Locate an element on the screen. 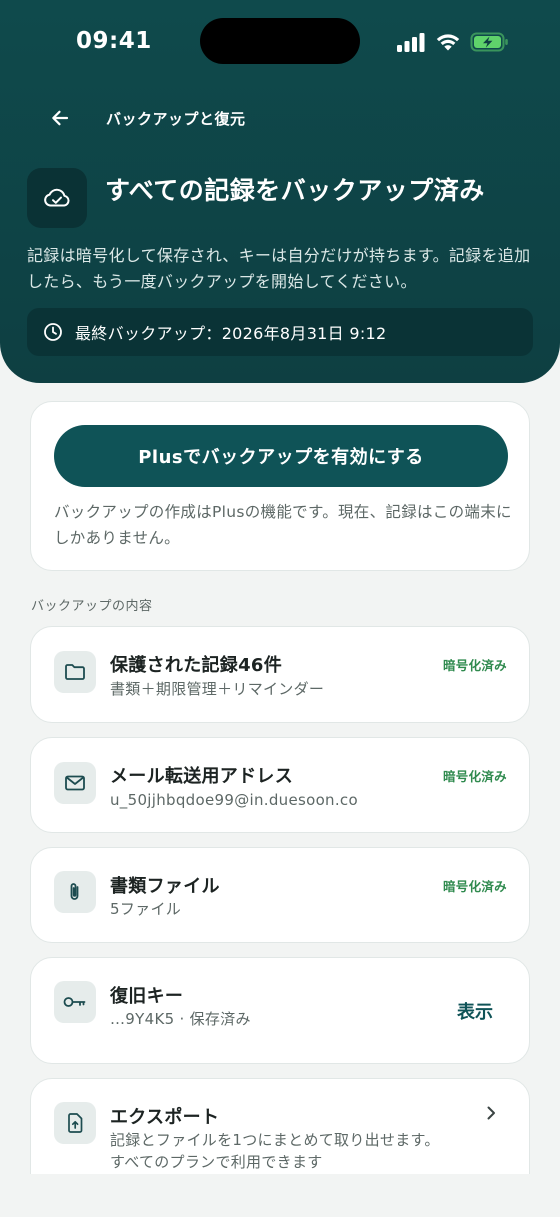 This screenshot has width=560, height=1217. paperclip-icon-box is located at coordinates (75, 892).